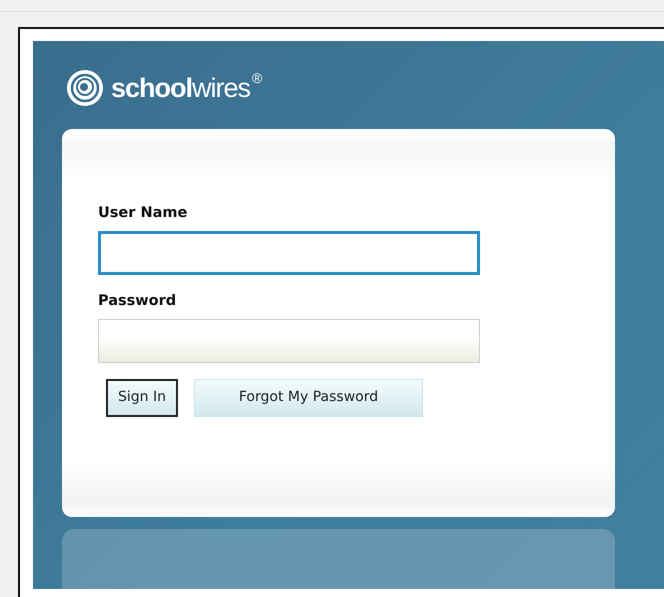  Describe the element at coordinates (308, 397) in the screenshot. I see `forgot-password-button: Forgot My Password` at that location.